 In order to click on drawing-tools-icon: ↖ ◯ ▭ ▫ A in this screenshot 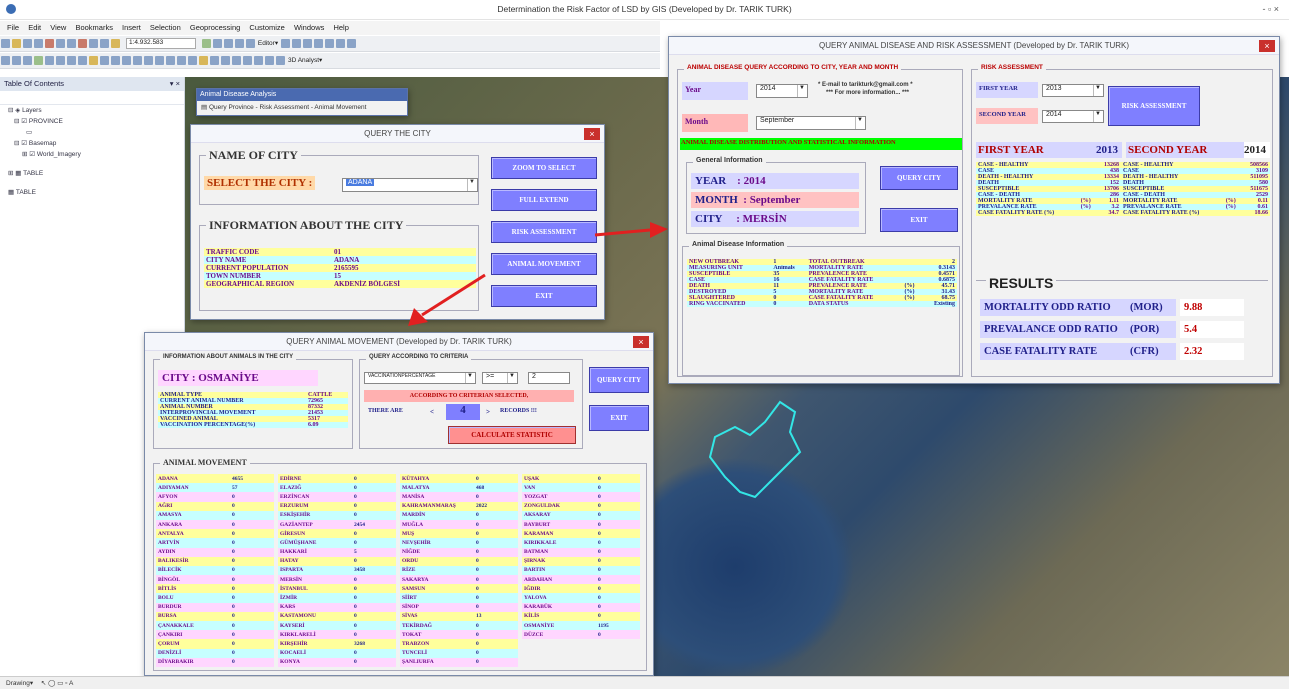, I will do `click(57, 683)`.